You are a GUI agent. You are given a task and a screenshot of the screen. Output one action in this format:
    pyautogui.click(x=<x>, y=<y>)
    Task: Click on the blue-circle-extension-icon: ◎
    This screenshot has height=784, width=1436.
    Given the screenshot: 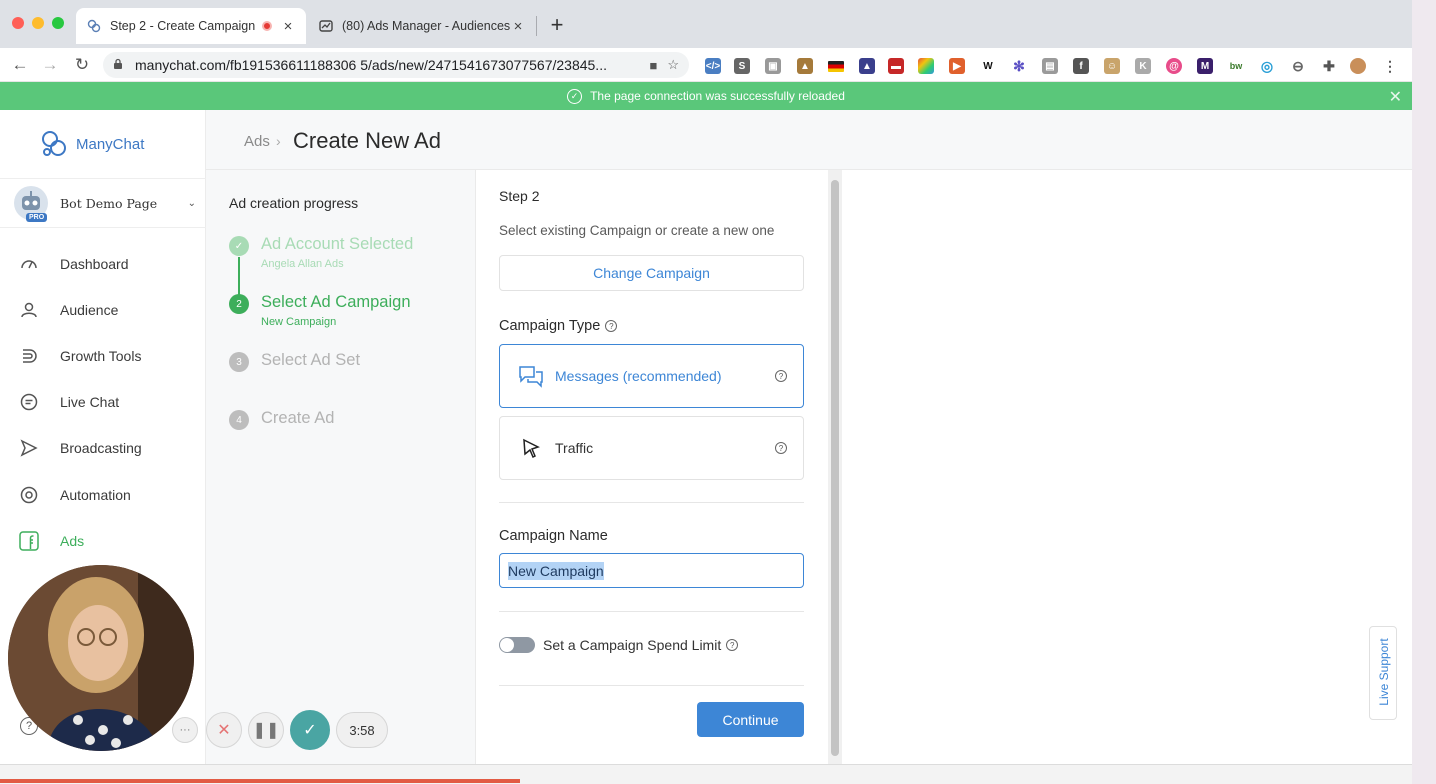 What is the action you would take?
    pyautogui.click(x=1267, y=66)
    